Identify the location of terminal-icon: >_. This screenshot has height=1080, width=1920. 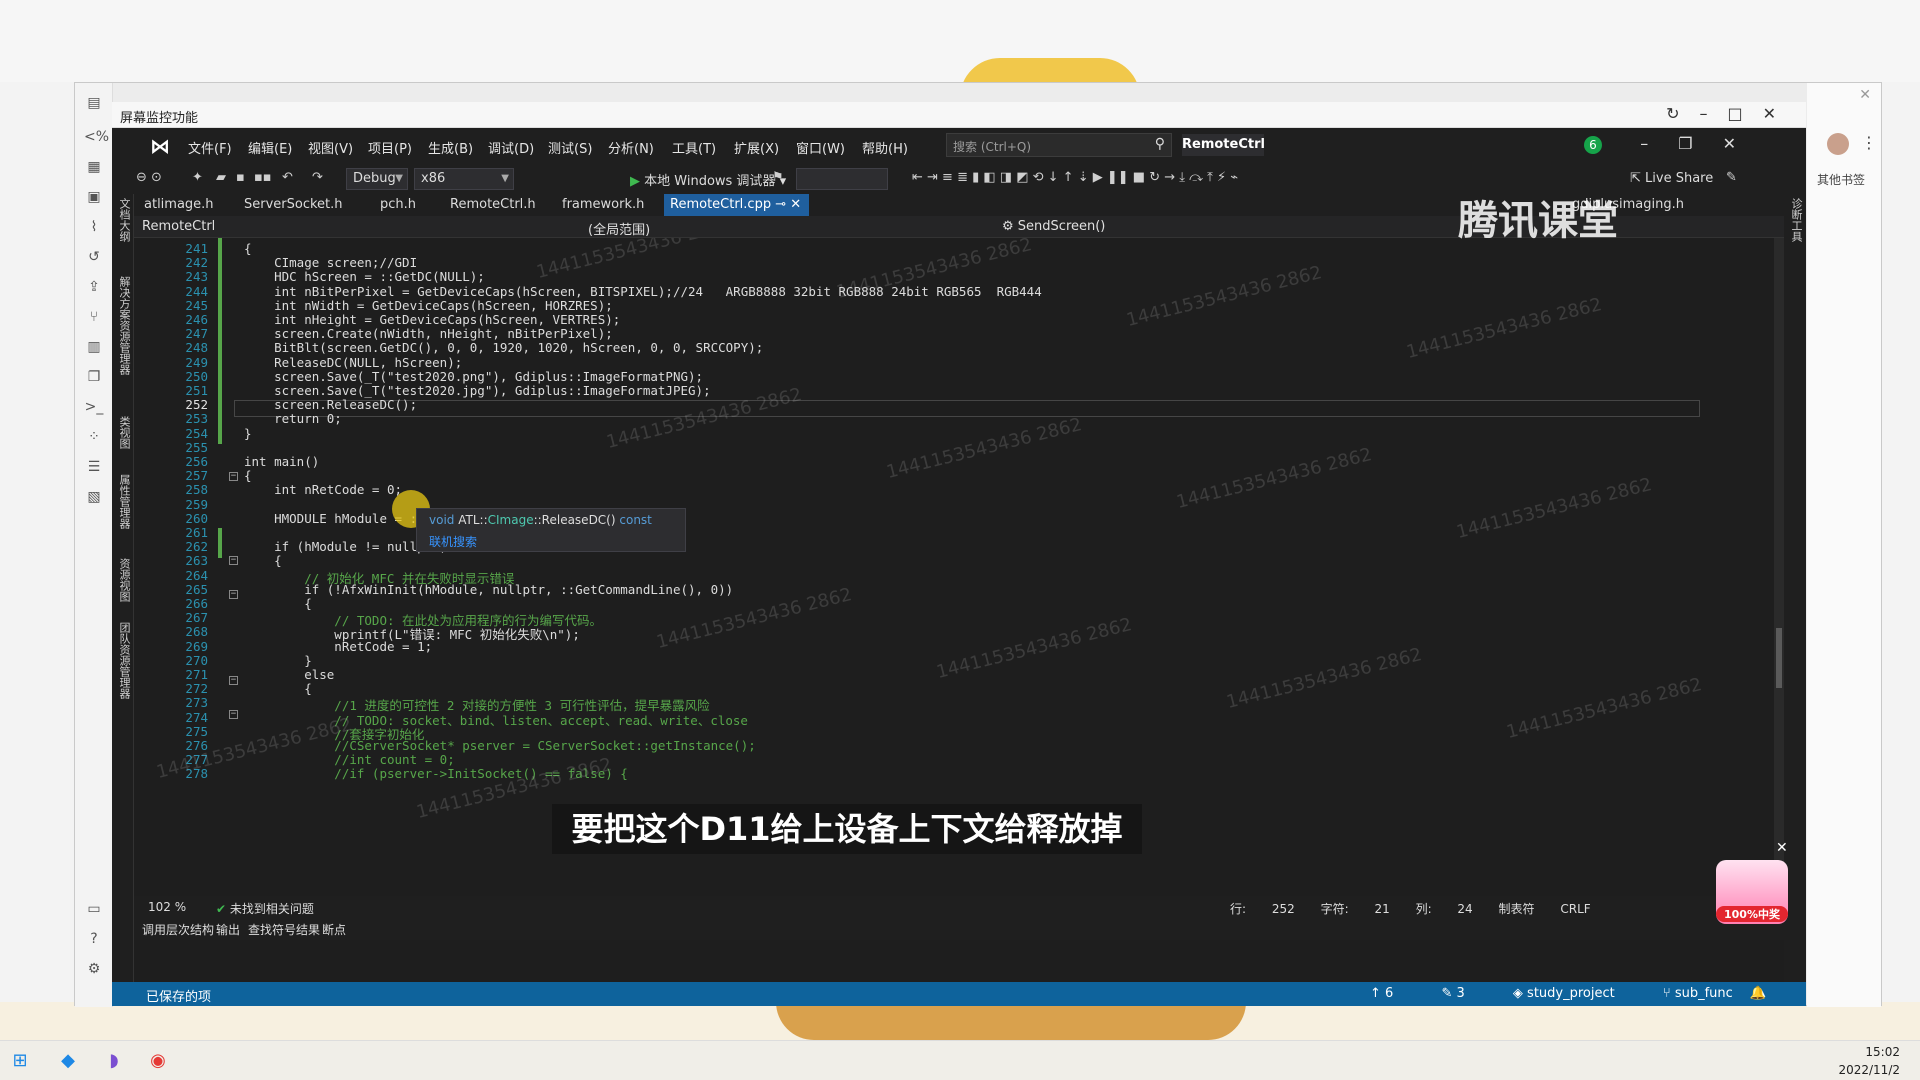
(94, 407).